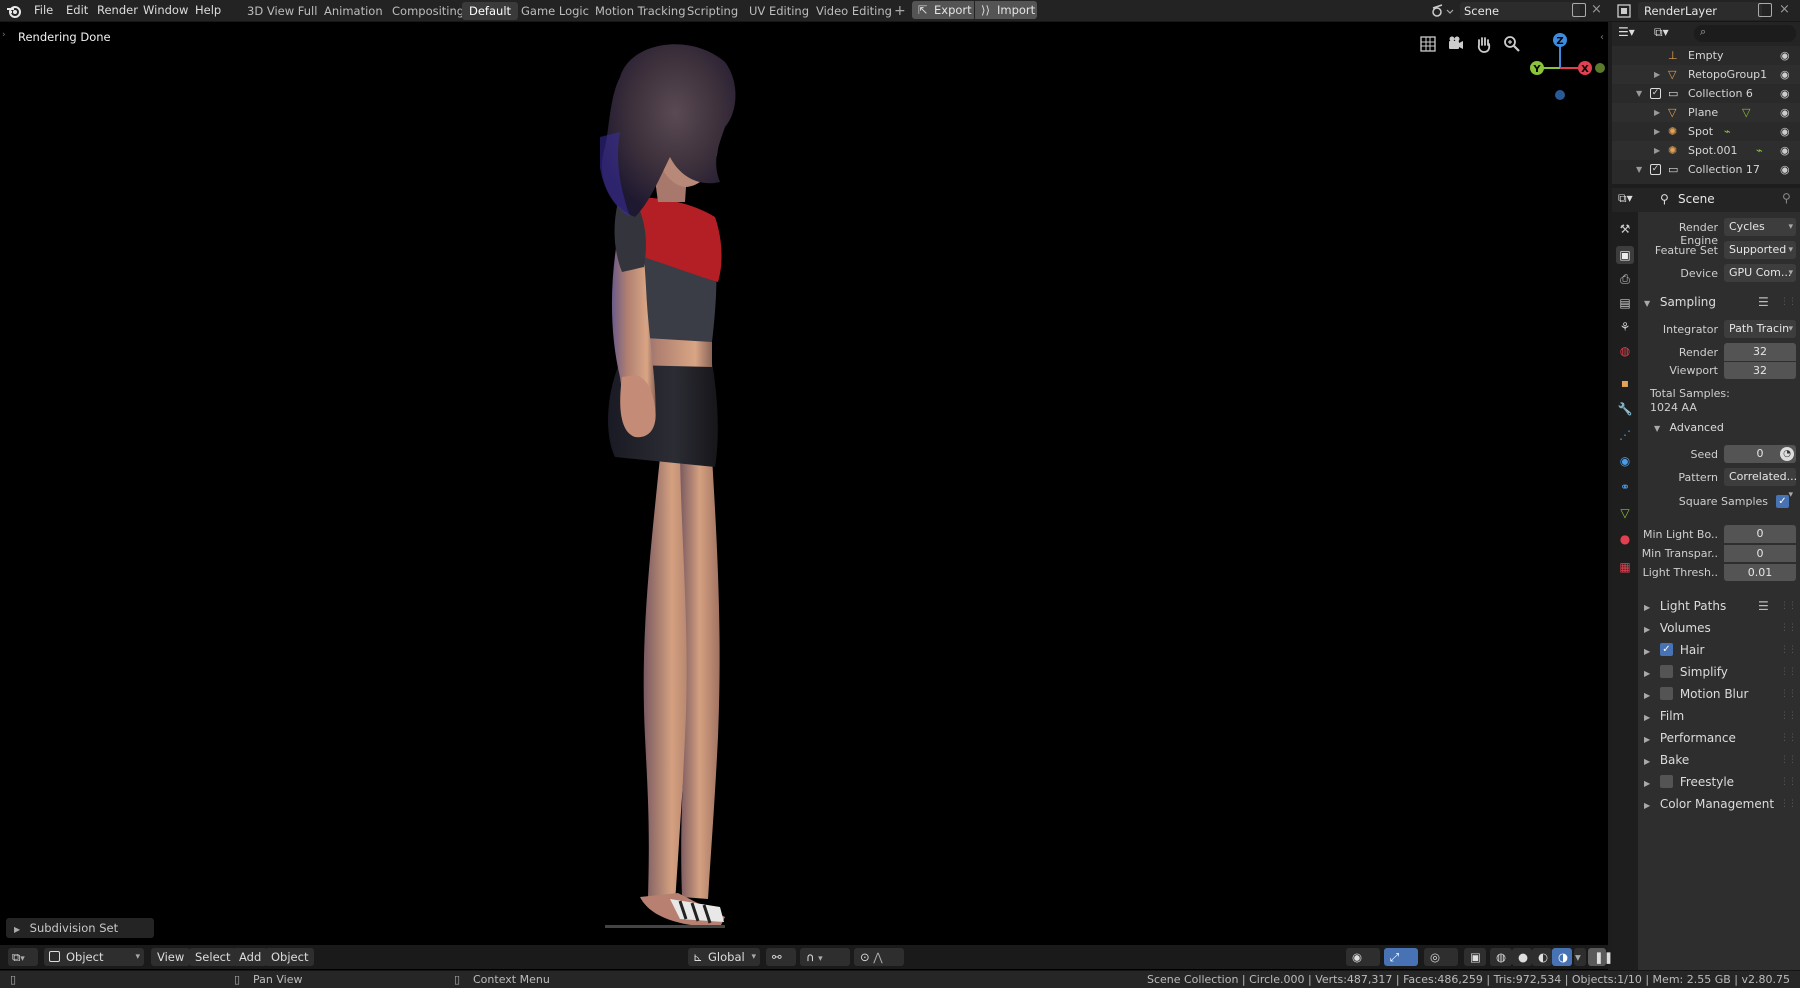 The height and width of the screenshot is (988, 1800). I want to click on shading-rendered-button: ◑, so click(1562, 957).